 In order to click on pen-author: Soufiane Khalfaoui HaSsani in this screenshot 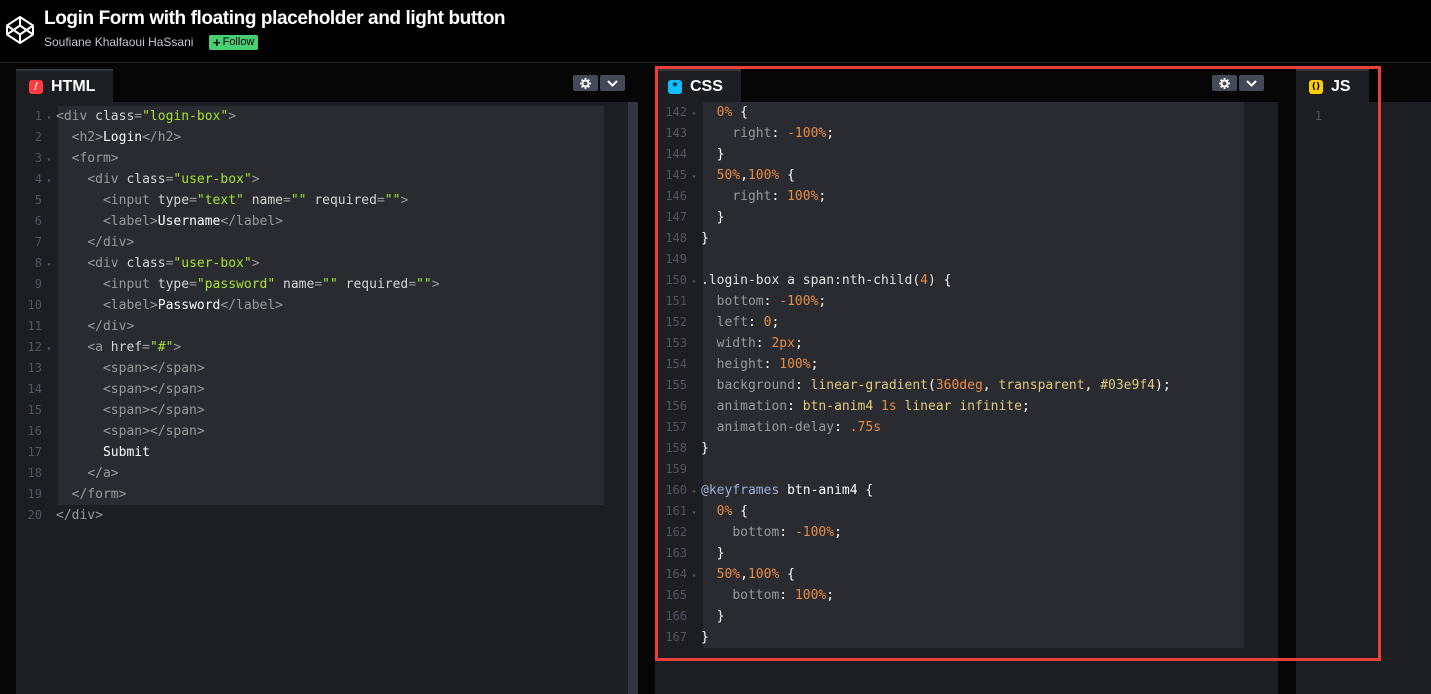, I will do `click(118, 42)`.